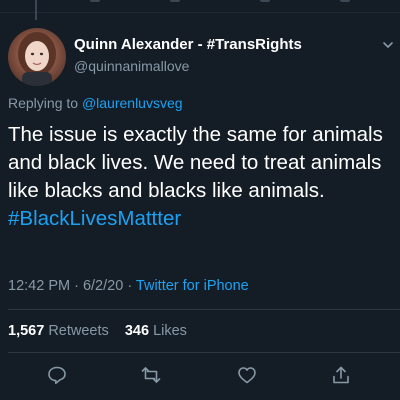 Image resolution: width=400 pixels, height=400 pixels. I want to click on avatar, so click(37, 57).